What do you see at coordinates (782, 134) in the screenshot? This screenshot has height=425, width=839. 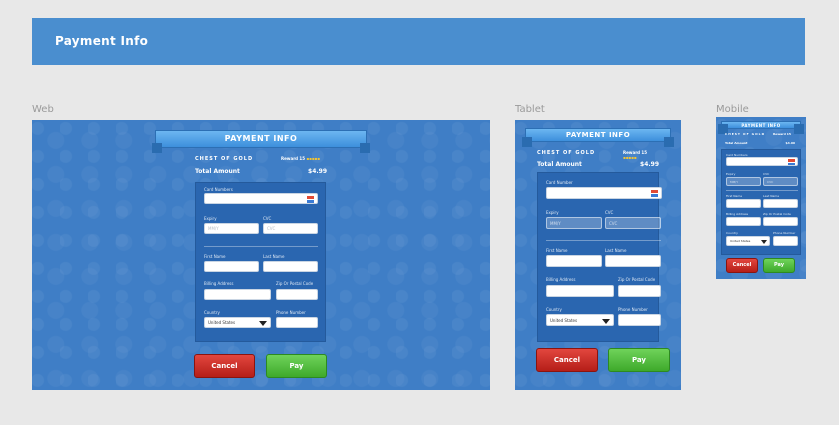 I see `reward-label: Reward 15` at bounding box center [782, 134].